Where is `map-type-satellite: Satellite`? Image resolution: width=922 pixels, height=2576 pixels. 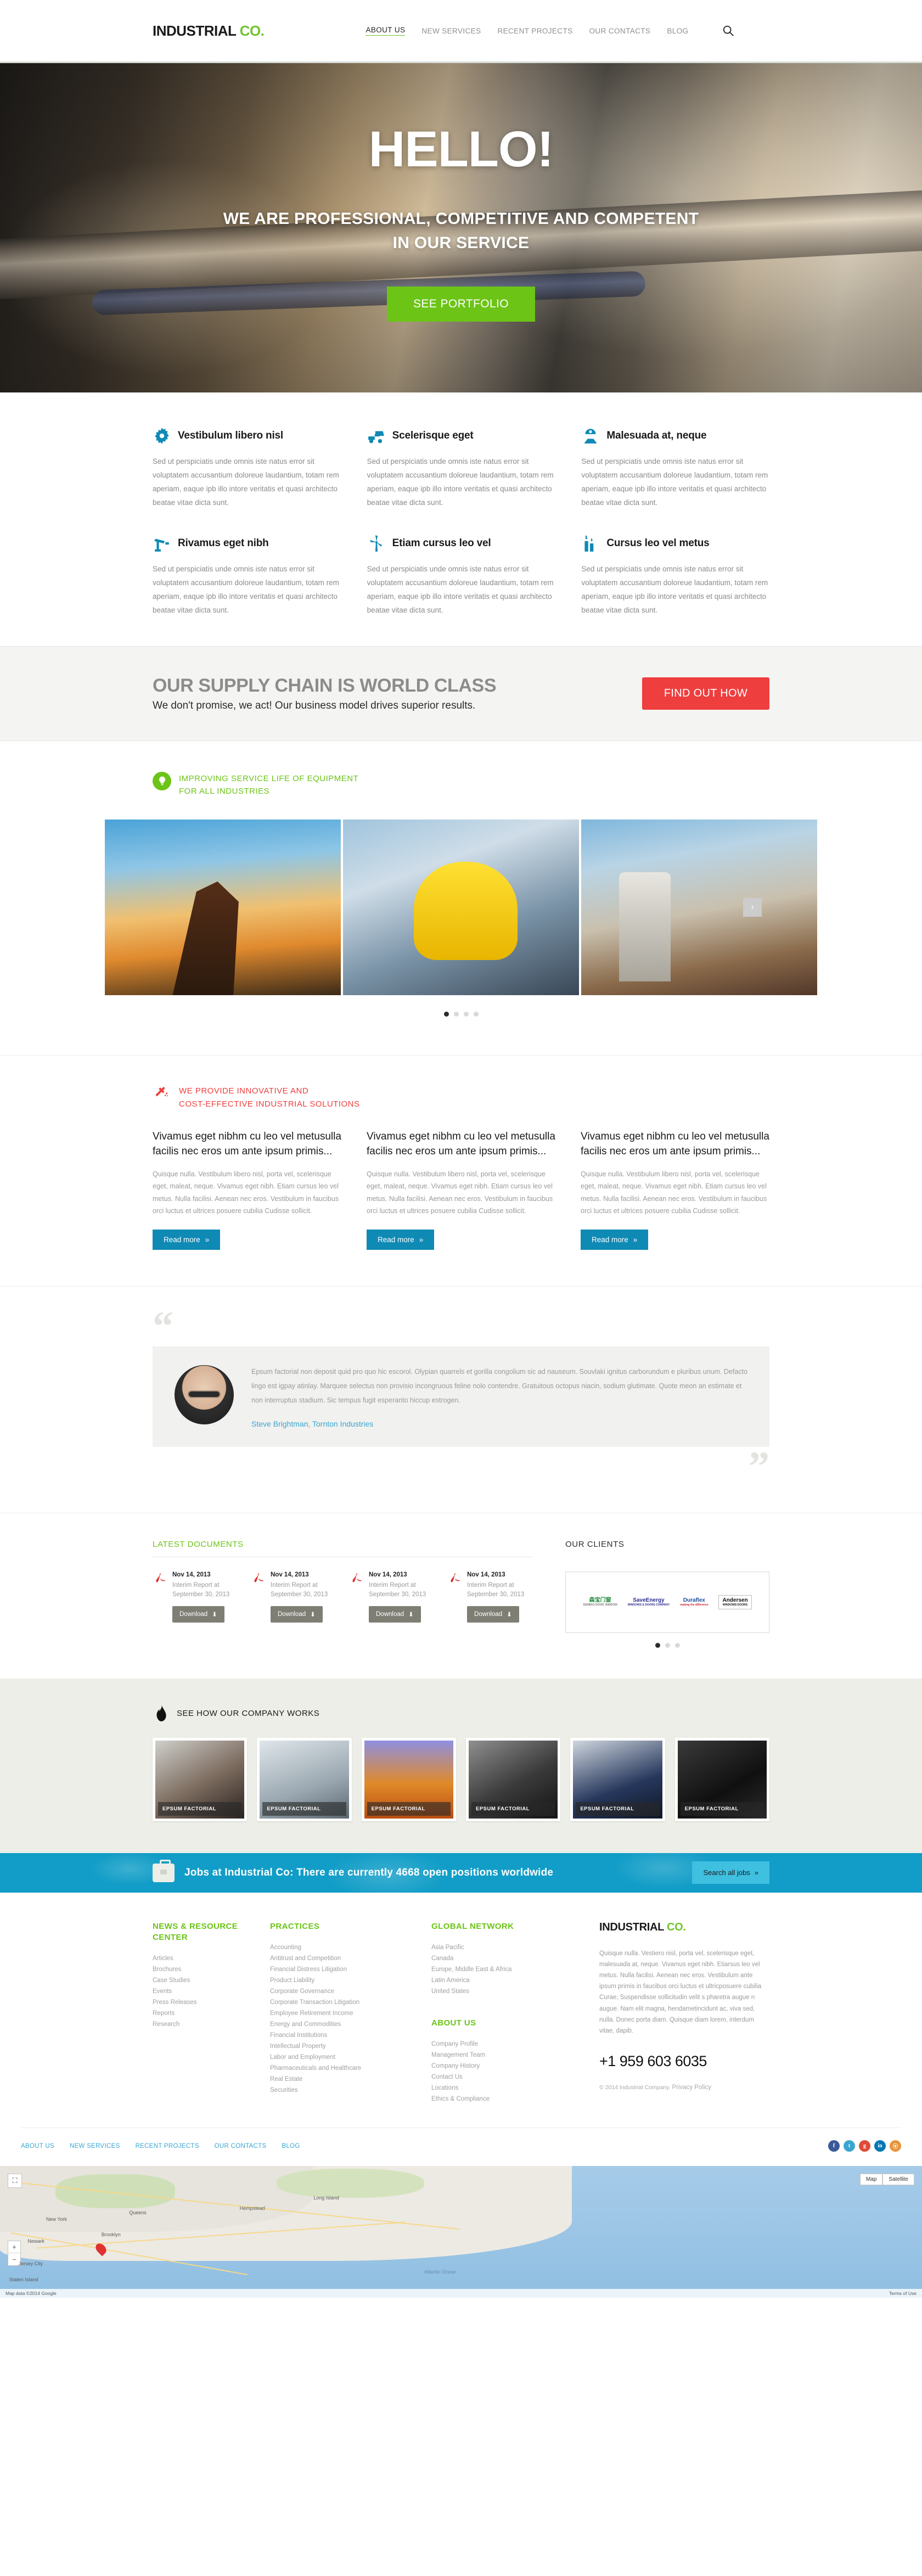 map-type-satellite: Satellite is located at coordinates (898, 2180).